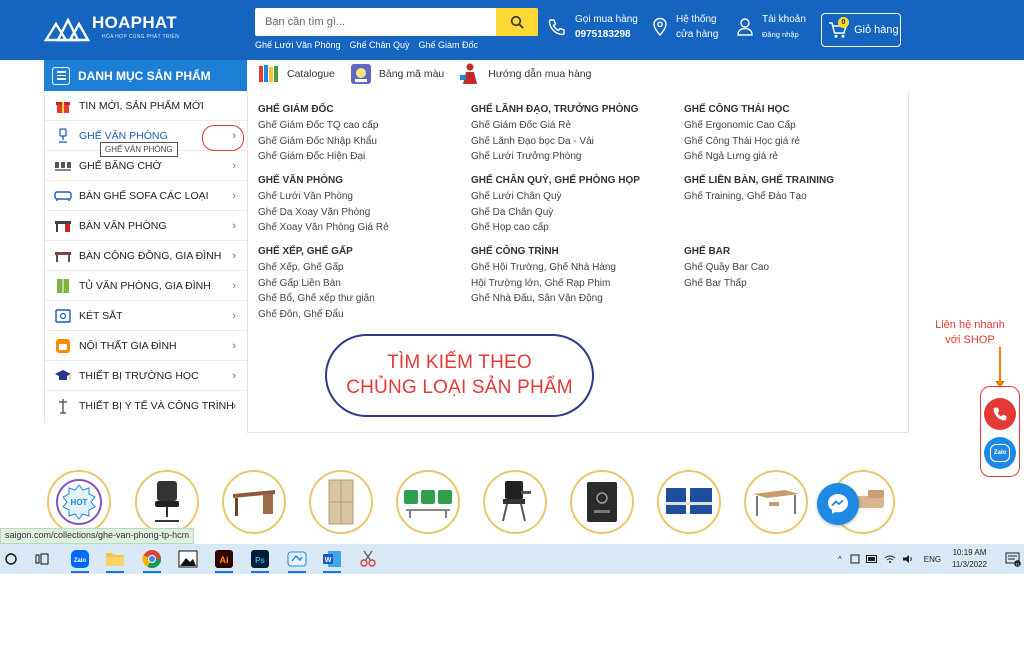 This screenshot has height=647, width=1024. What do you see at coordinates (363, 284) in the screenshot?
I see `group-link: Ghế Gấp Liền Bàn` at bounding box center [363, 284].